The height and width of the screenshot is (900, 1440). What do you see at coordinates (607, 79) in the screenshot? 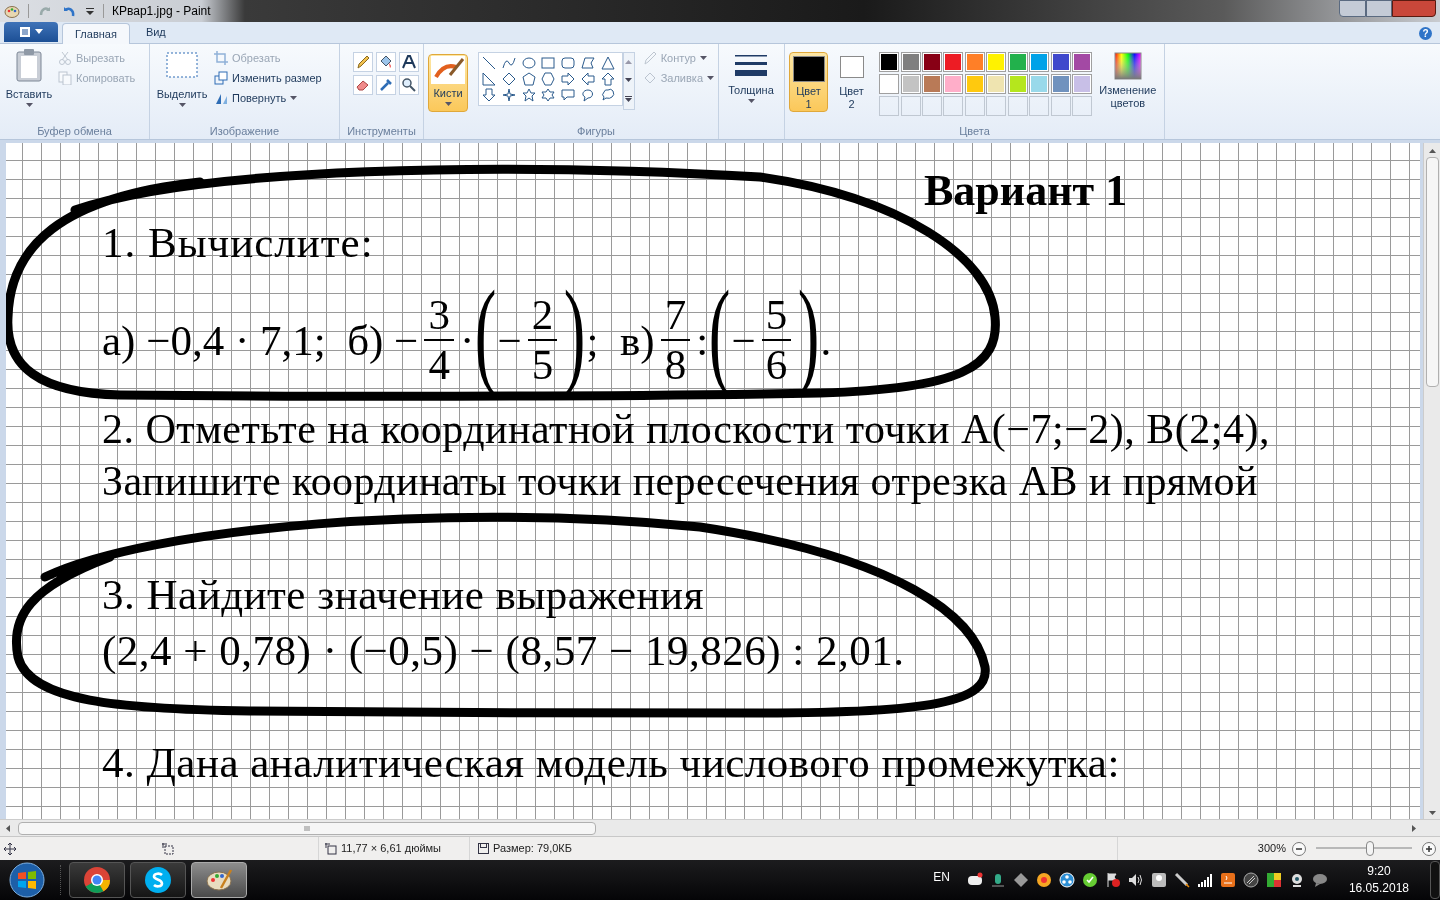
I see `up-arrow-icon` at bounding box center [607, 79].